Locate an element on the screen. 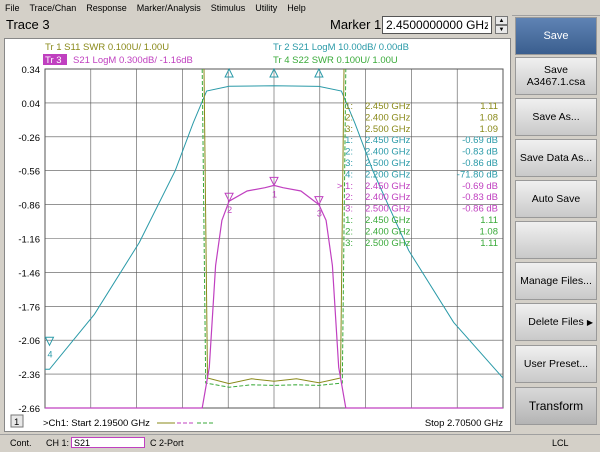 The height and width of the screenshot is (452, 600). menu-item-response: Response is located at coordinates (106, 8).